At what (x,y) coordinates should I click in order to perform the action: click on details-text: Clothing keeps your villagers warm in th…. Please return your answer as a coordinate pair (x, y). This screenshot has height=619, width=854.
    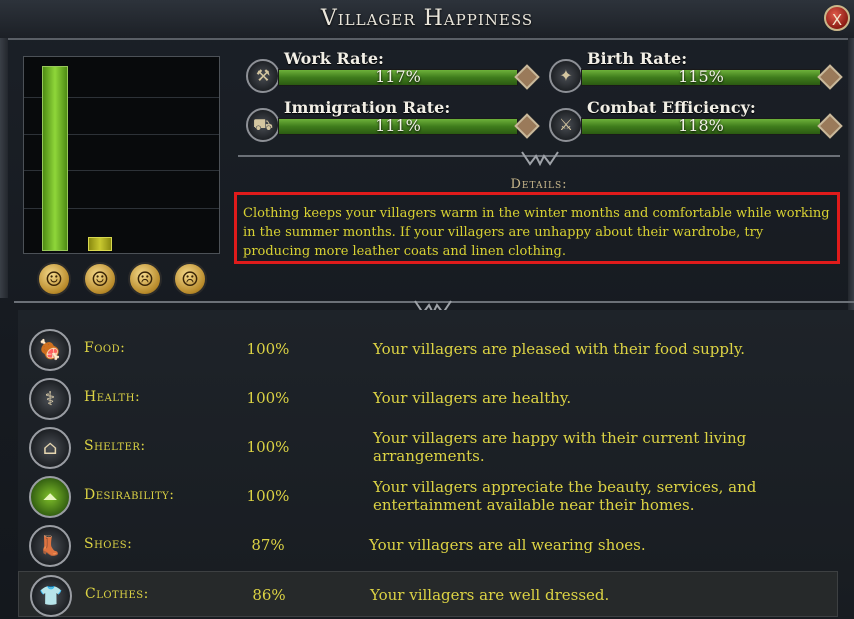
    Looking at the image, I should click on (537, 228).